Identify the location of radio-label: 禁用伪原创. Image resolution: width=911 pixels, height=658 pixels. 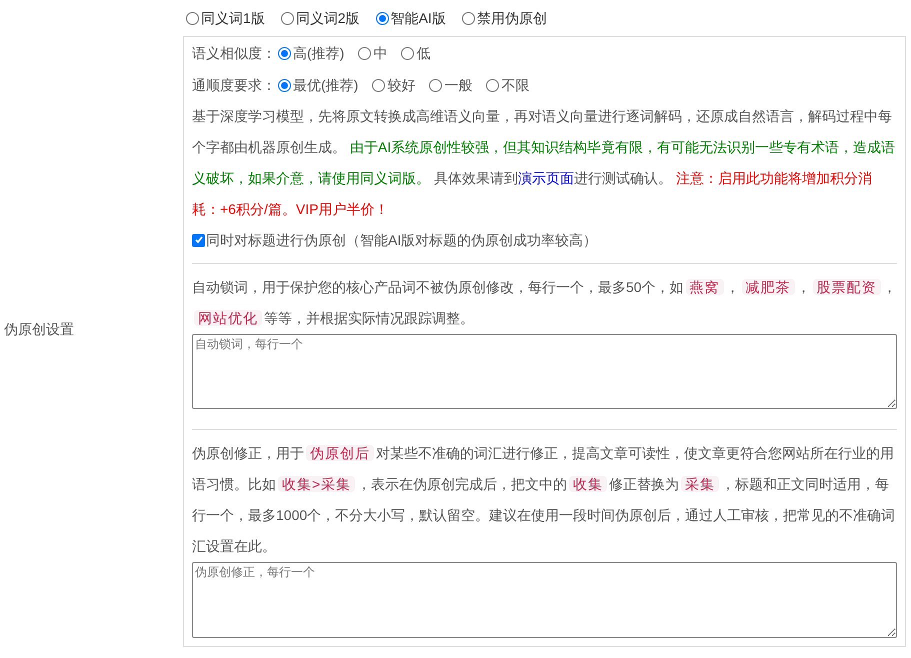
(511, 18).